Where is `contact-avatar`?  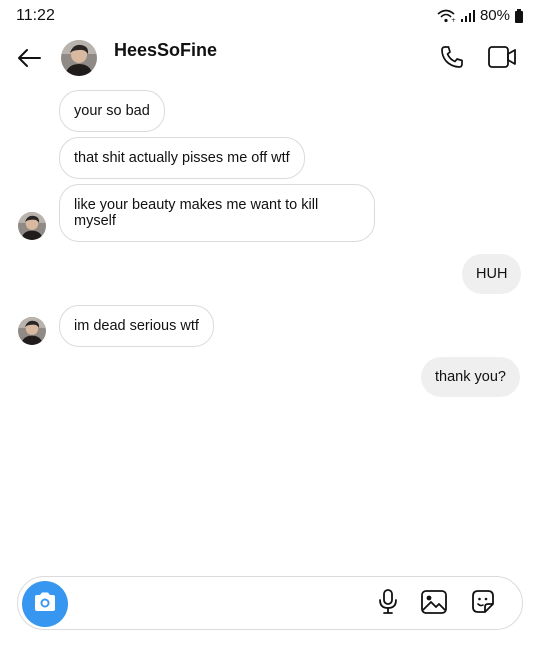
contact-avatar is located at coordinates (79, 58).